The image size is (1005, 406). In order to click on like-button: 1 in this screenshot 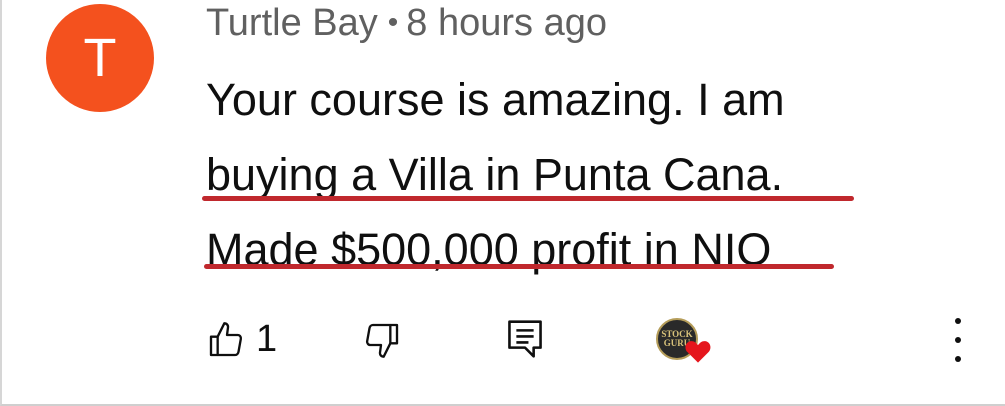, I will do `click(241, 339)`.